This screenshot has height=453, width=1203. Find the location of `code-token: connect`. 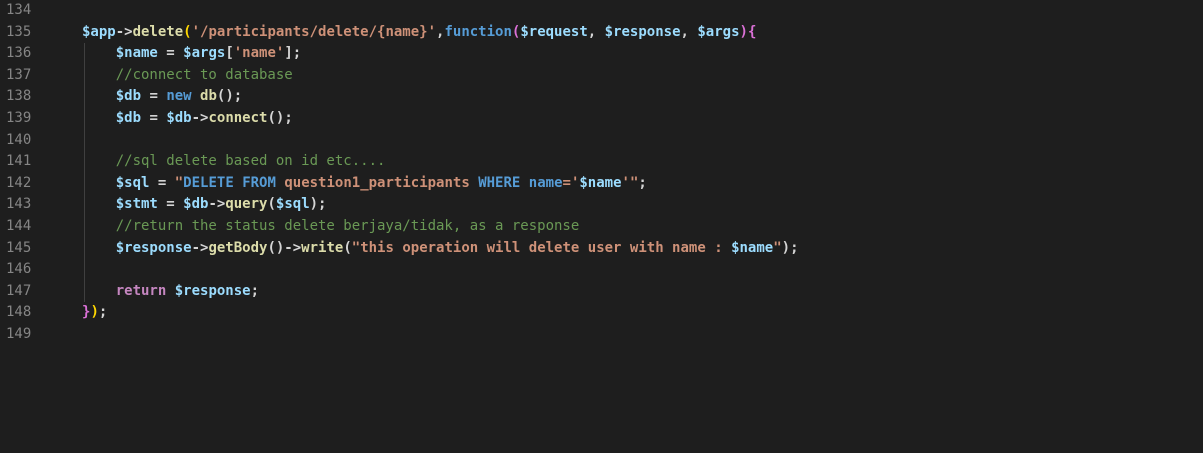

code-token: connect is located at coordinates (238, 117).